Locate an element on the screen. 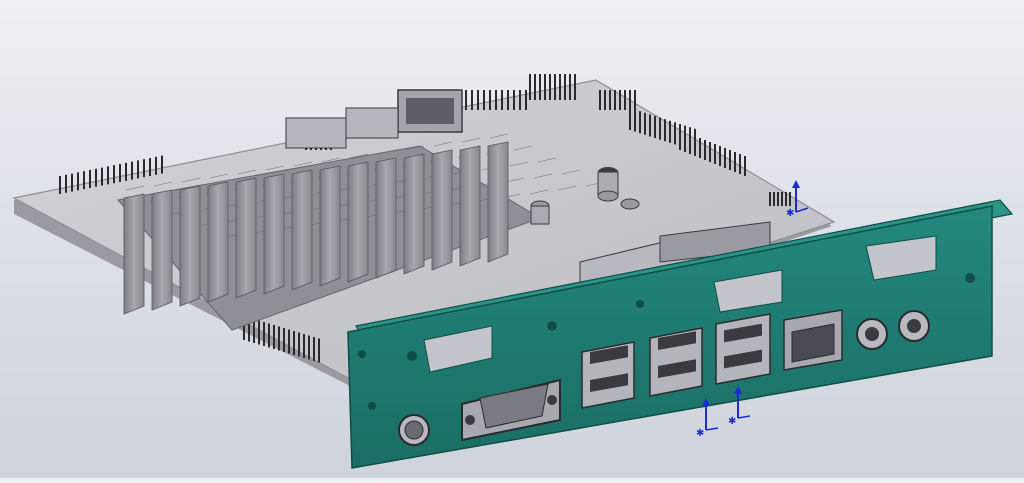  ps2-port is located at coordinates (414, 430).